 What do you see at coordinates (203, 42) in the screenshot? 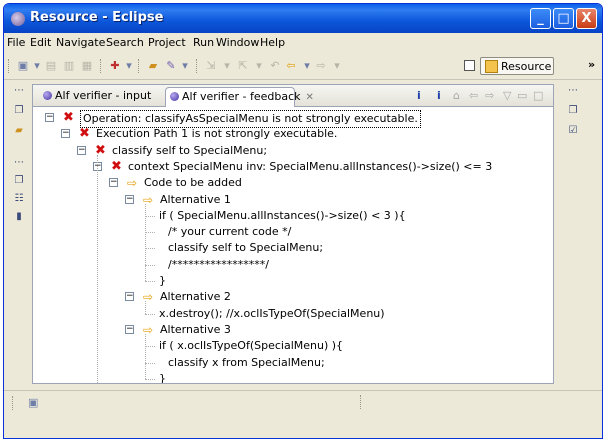
I see `menu-run: Run` at bounding box center [203, 42].